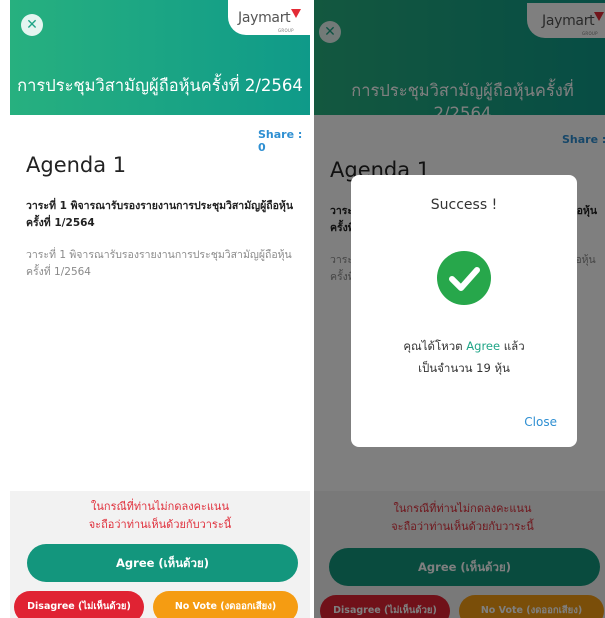 The width and height of the screenshot is (605, 618). Describe the element at coordinates (296, 13) in the screenshot. I see `logo-mark-icon` at that location.